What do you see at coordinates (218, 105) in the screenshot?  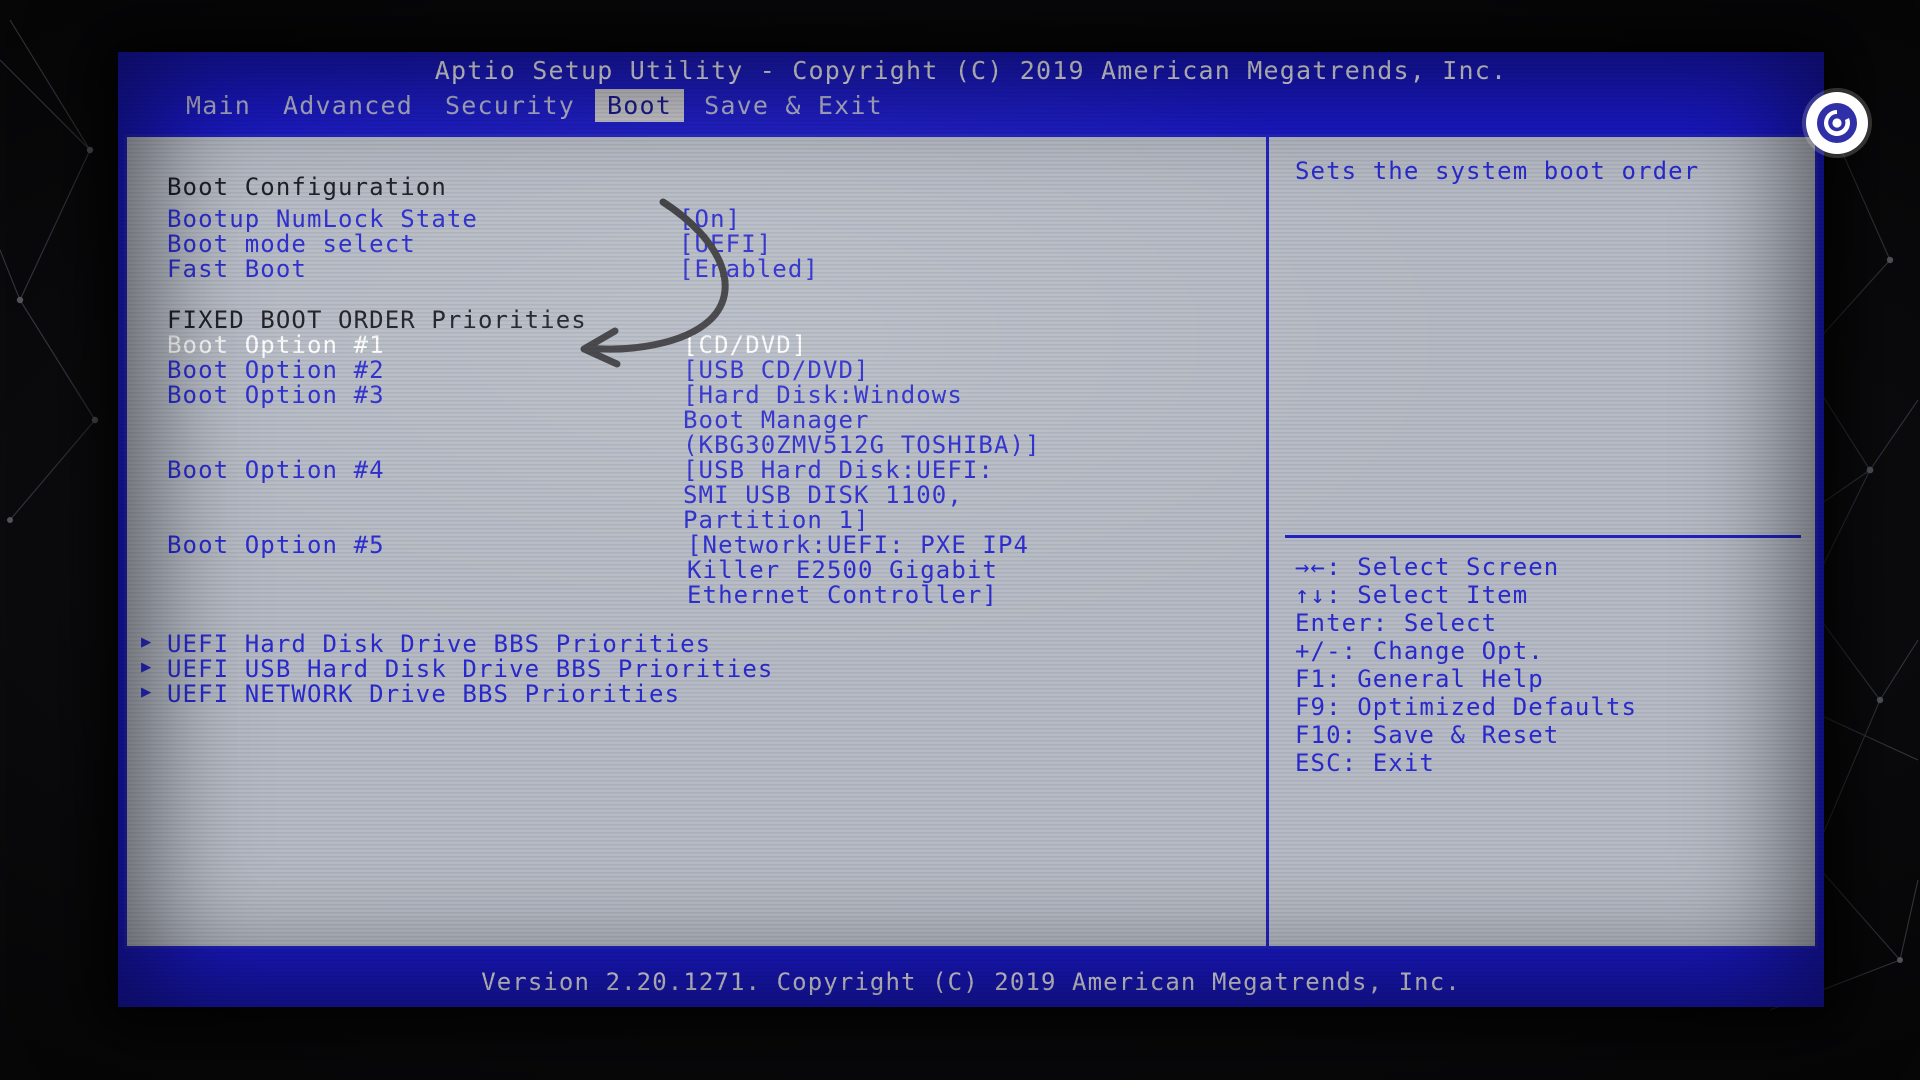 I see `tab-main: Main` at bounding box center [218, 105].